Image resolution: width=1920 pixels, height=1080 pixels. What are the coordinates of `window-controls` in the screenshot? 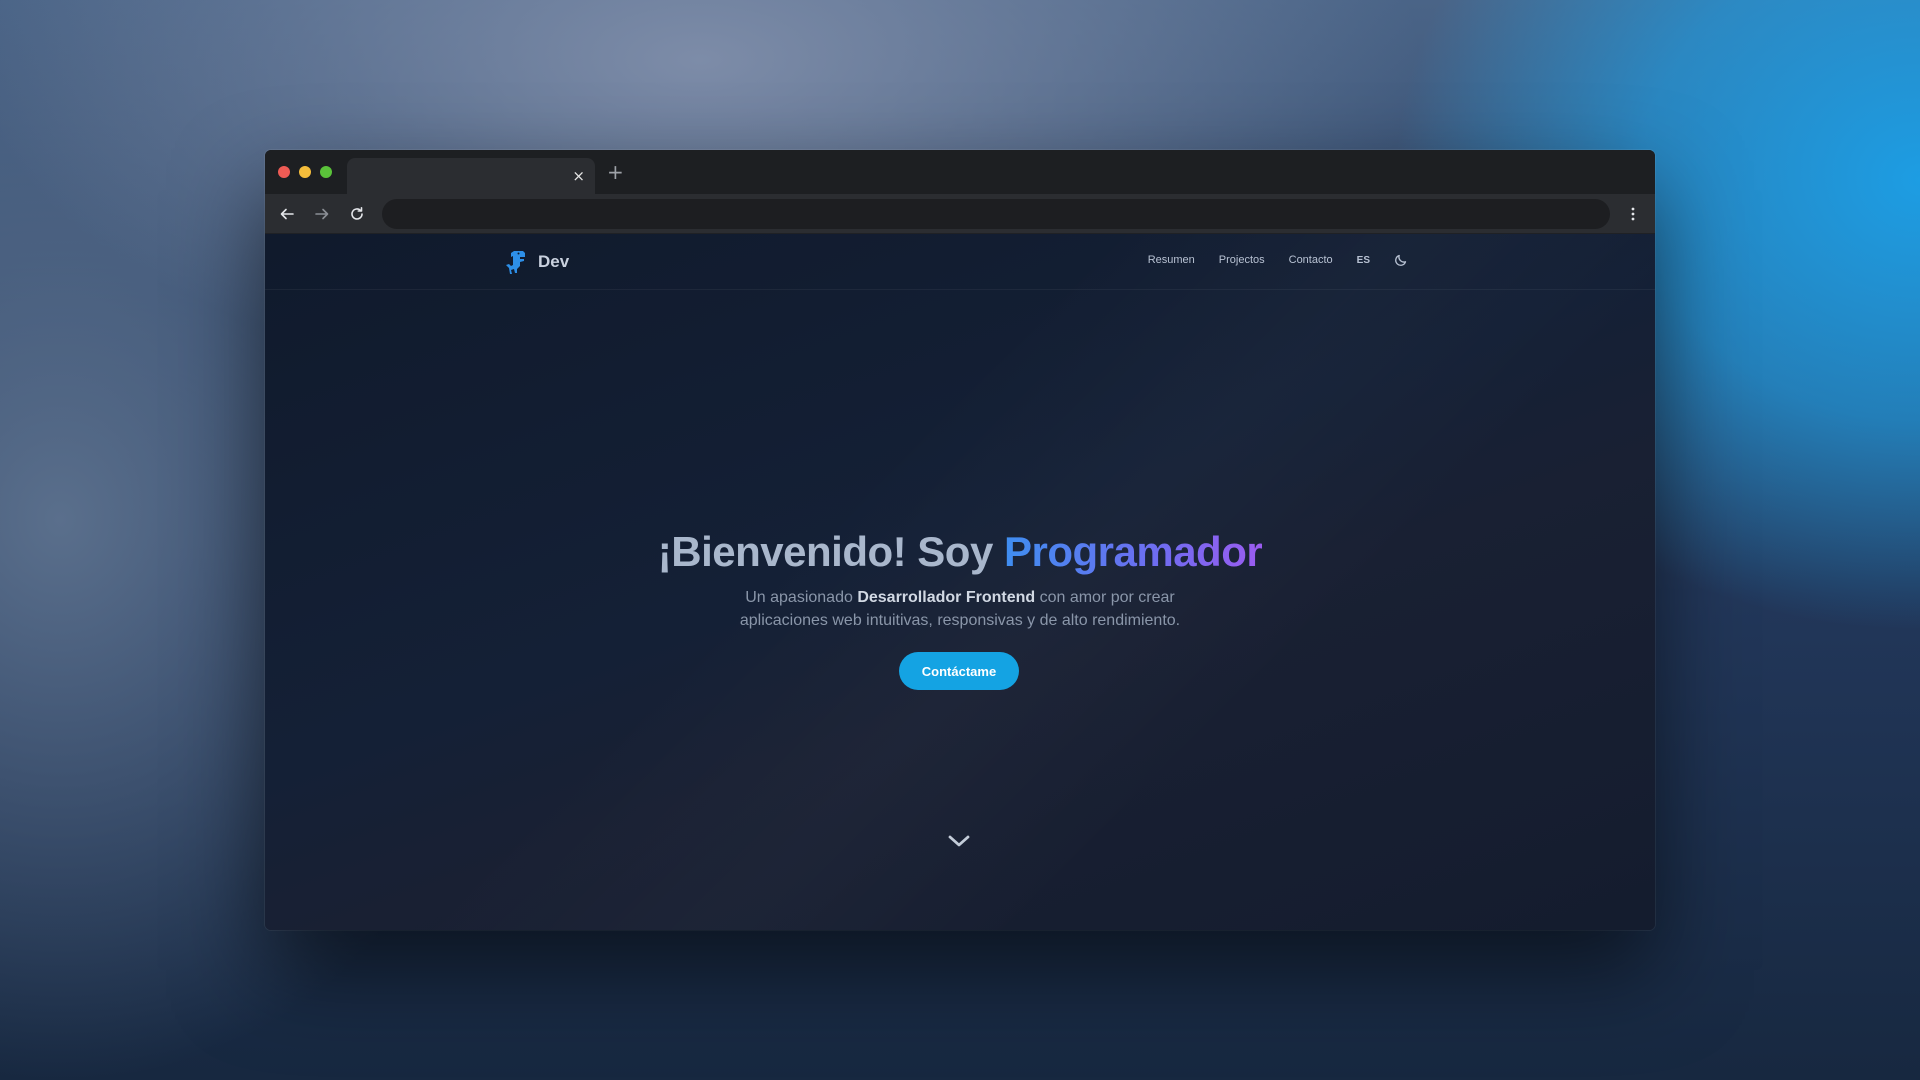 It's located at (305, 172).